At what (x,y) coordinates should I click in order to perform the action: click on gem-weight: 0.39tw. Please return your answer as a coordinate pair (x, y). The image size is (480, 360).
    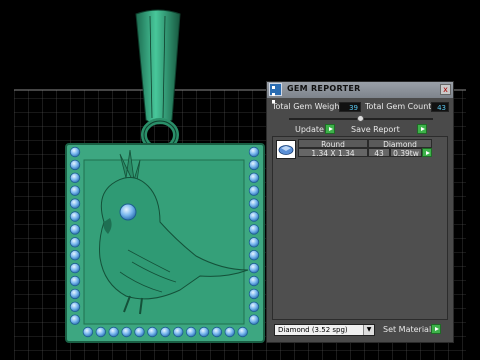
    Looking at the image, I should click on (406, 153).